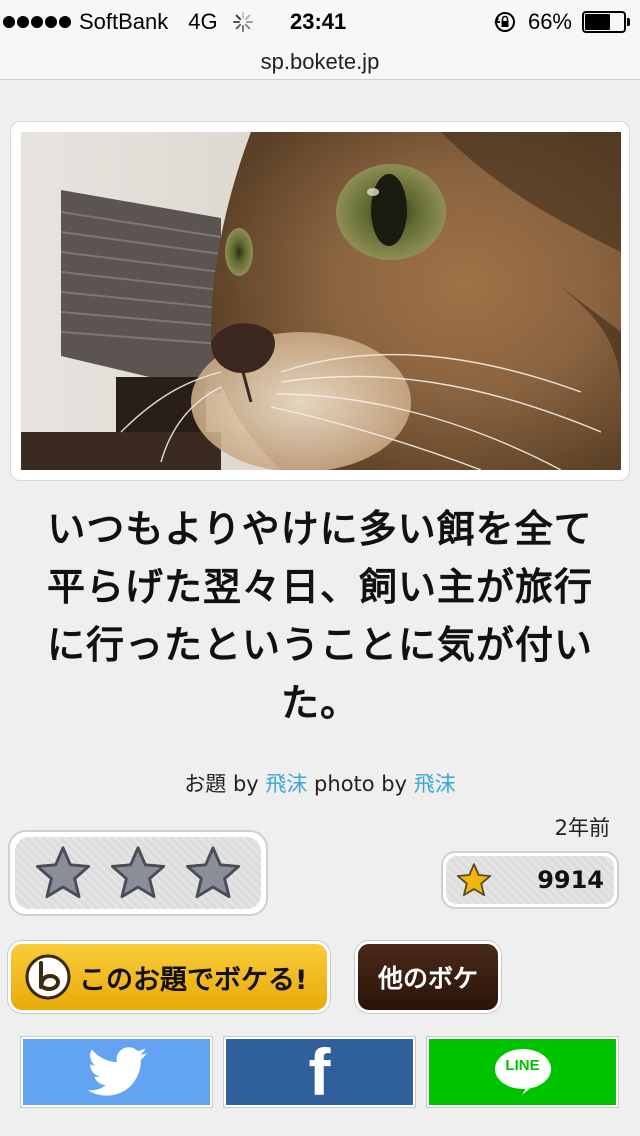  What do you see at coordinates (124, 21) in the screenshot?
I see `carrier-name: SoftBank` at bounding box center [124, 21].